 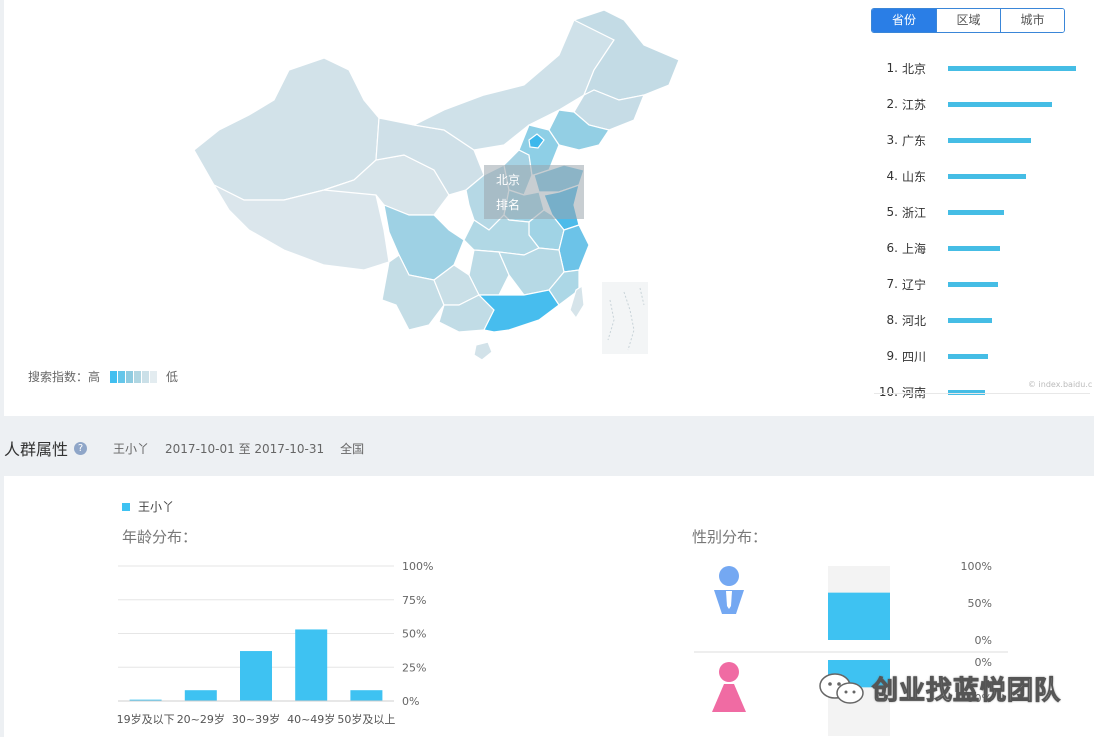 I want to click on legend-swatches, so click(x=134, y=376).